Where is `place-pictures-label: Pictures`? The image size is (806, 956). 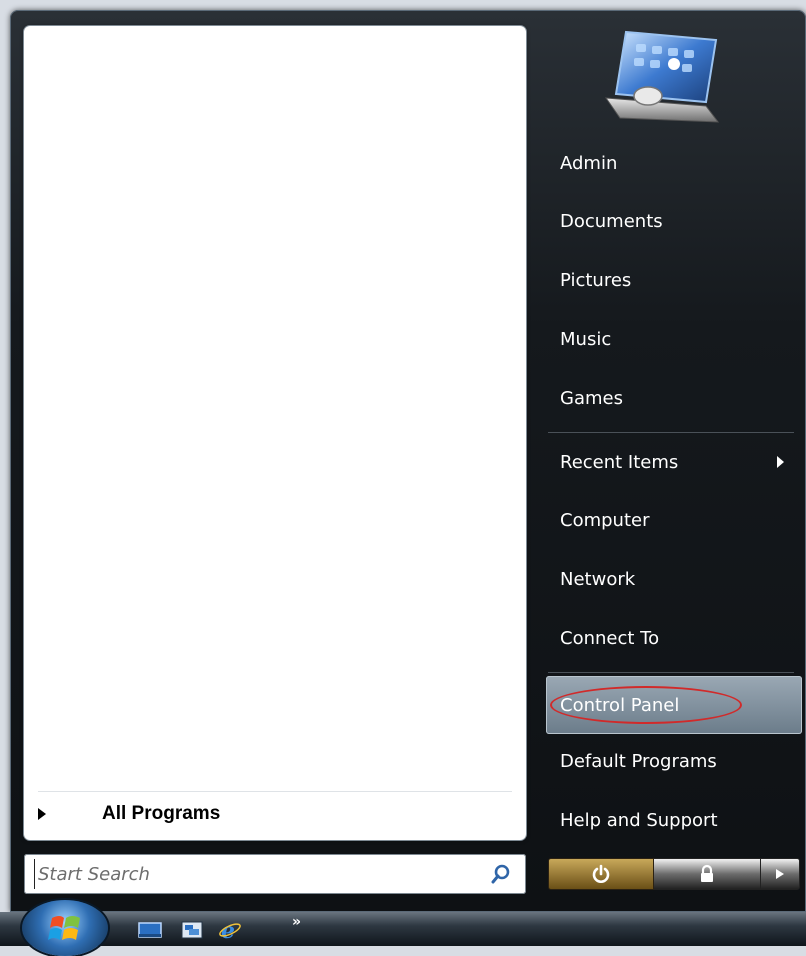
place-pictures-label: Pictures is located at coordinates (596, 280).